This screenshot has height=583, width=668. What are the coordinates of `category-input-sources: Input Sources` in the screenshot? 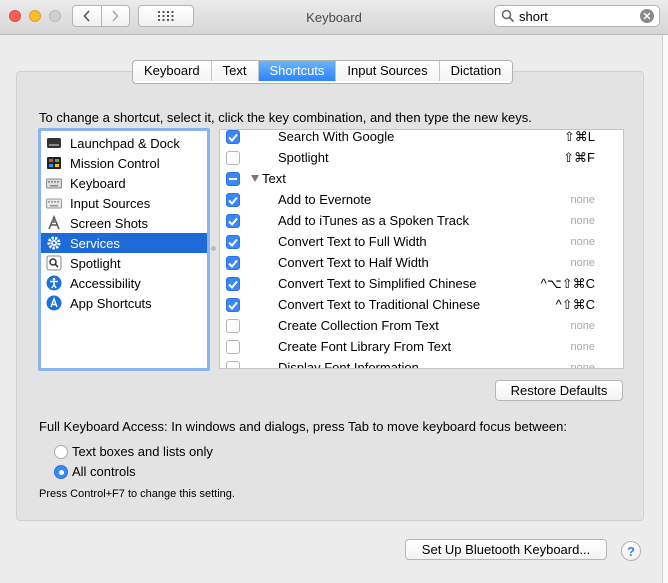 It's located at (124, 203).